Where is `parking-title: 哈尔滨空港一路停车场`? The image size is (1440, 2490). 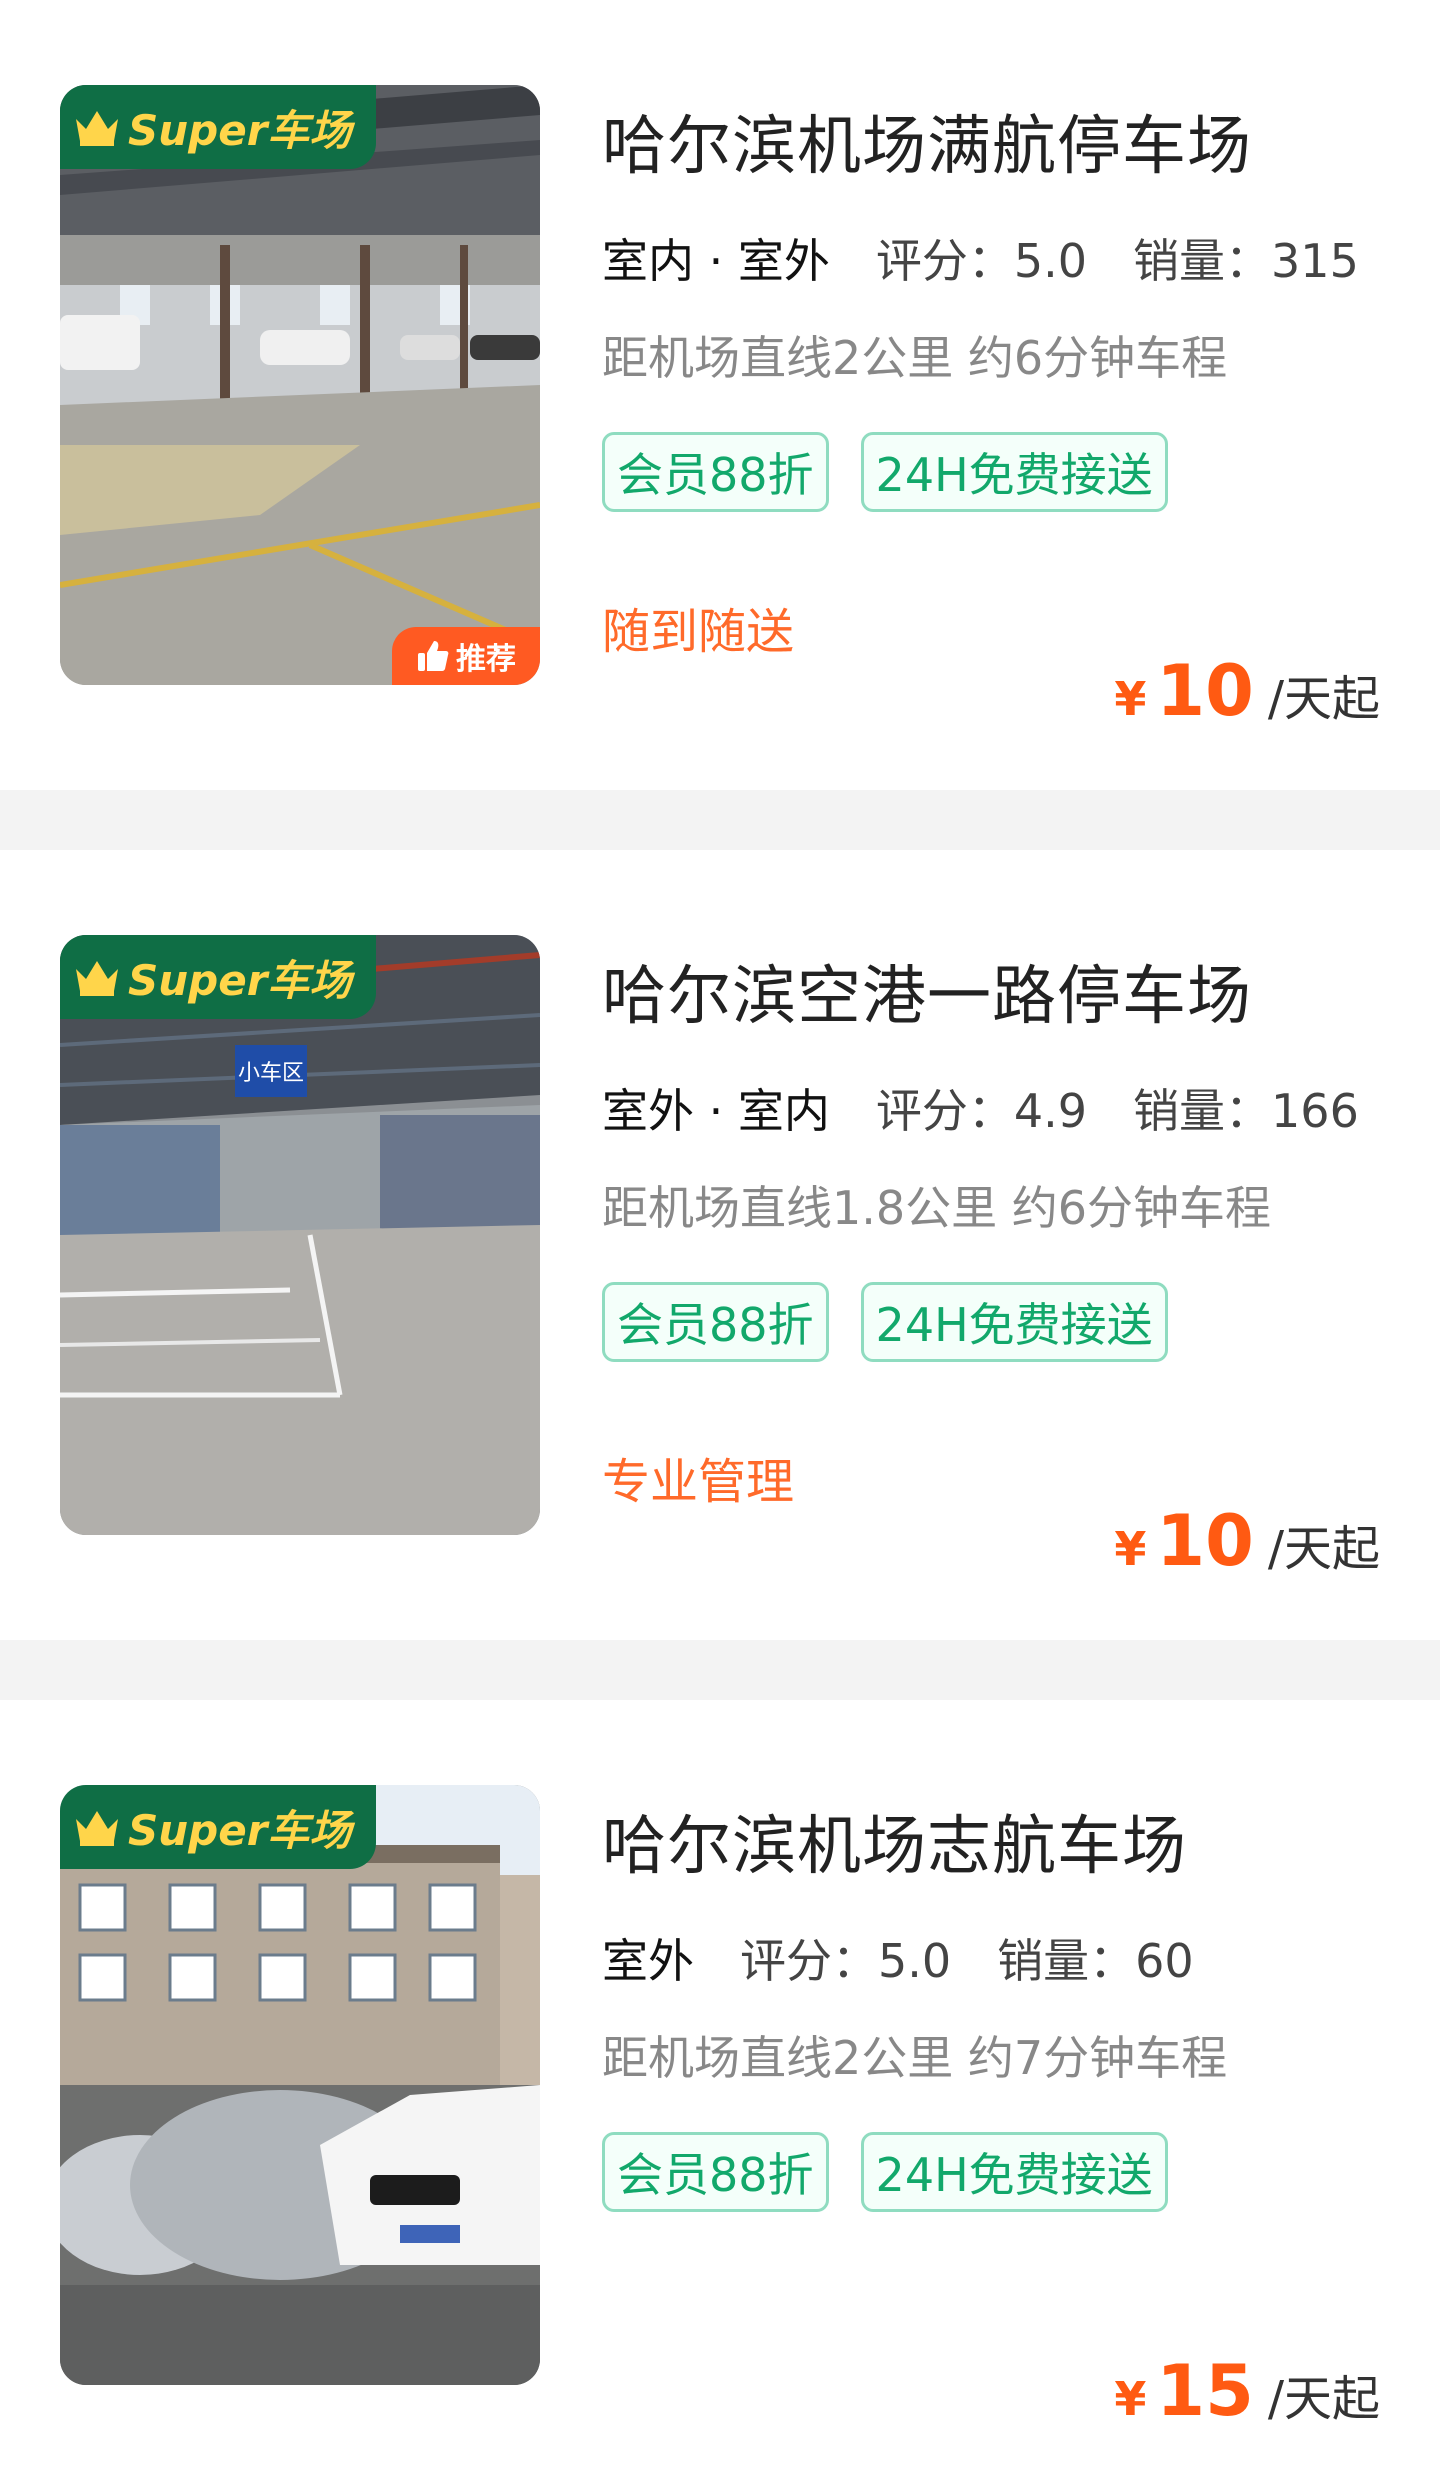
parking-title: 哈尔滨空港一路停车场 is located at coordinates (927, 991).